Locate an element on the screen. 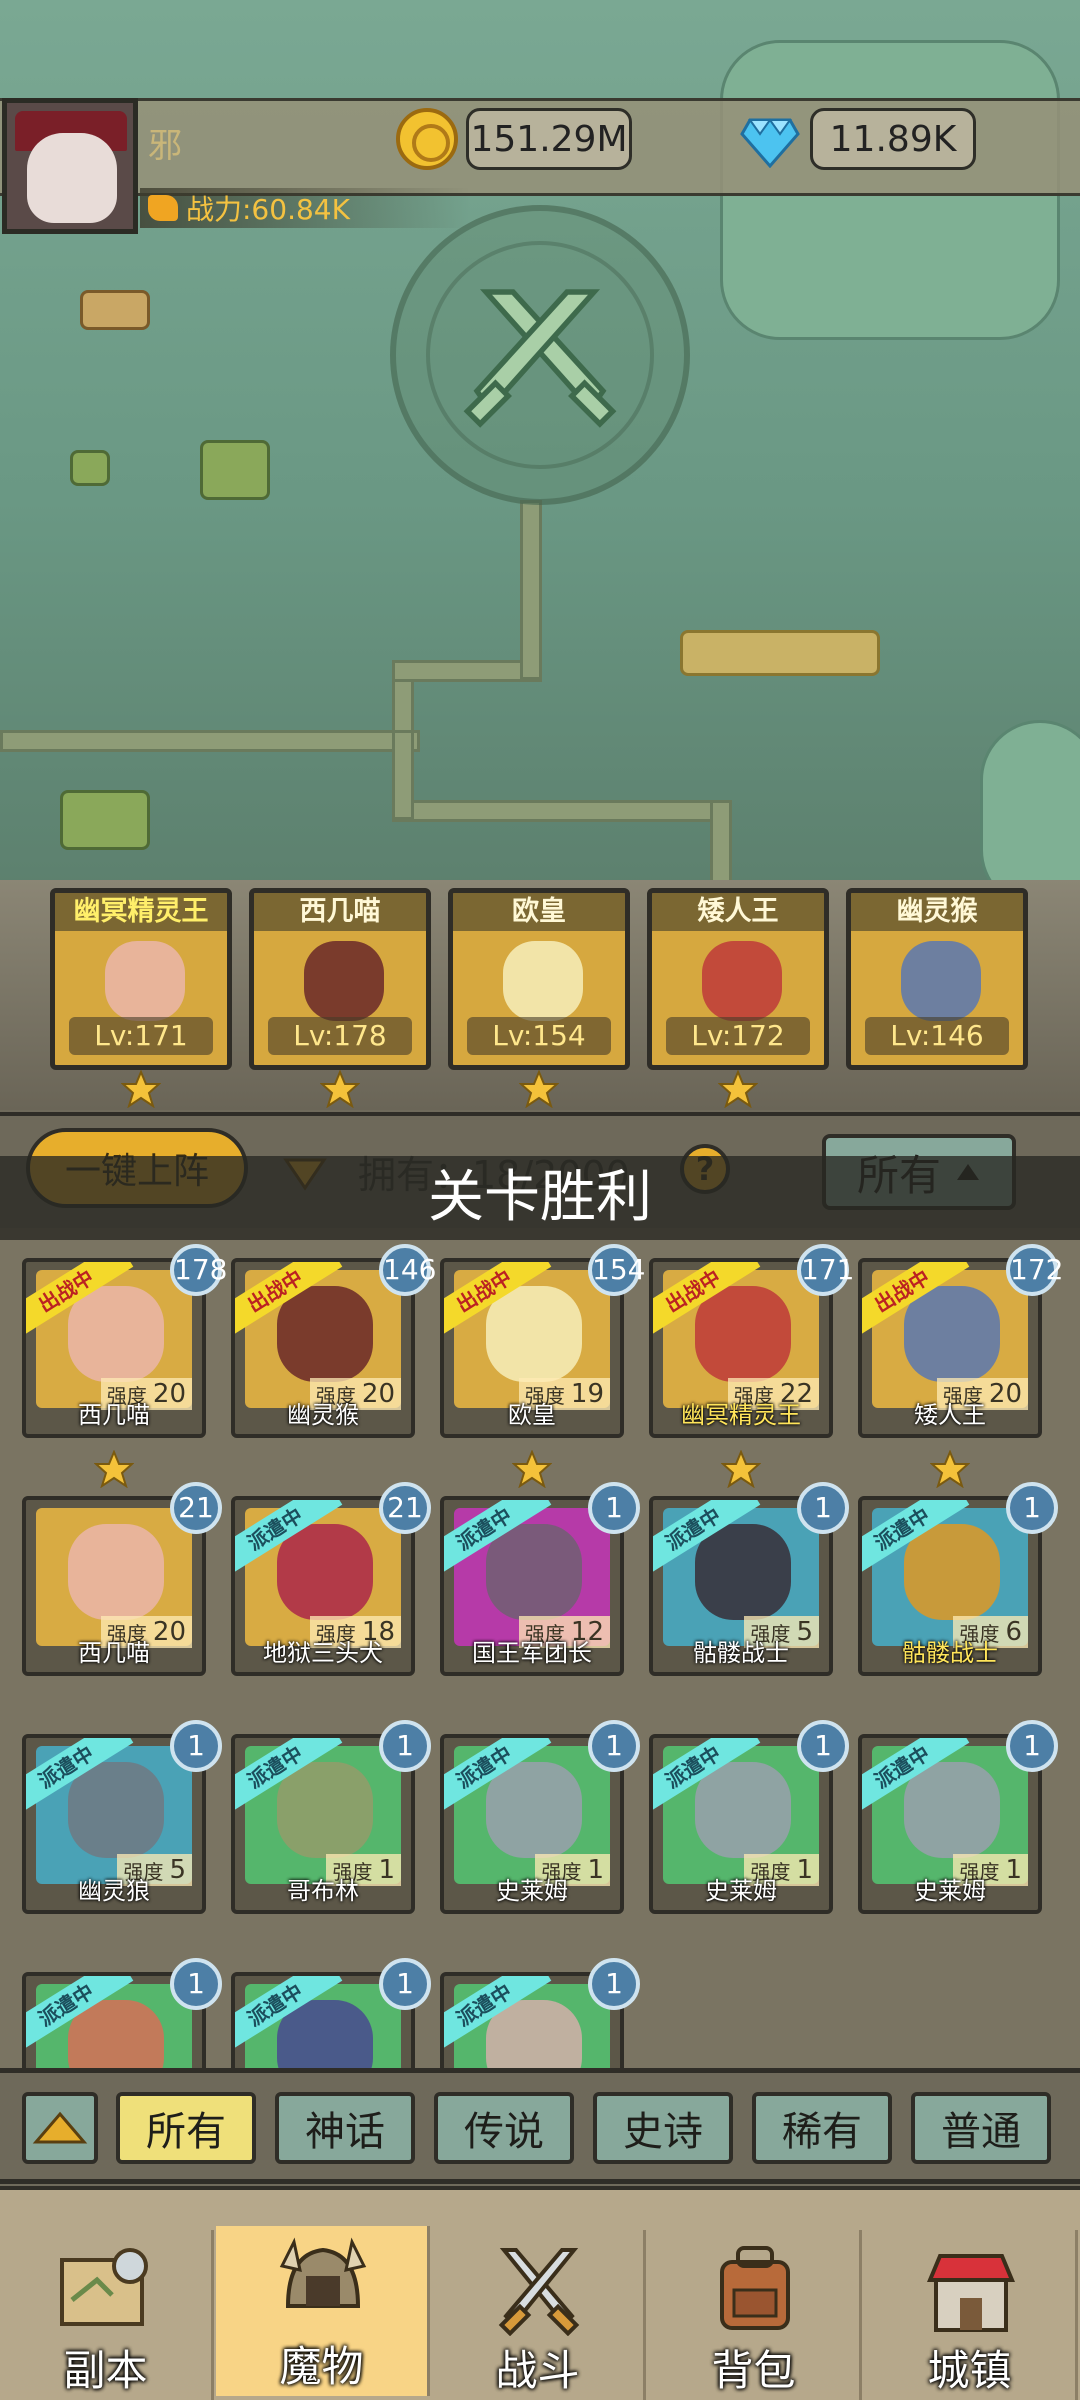 Image resolution: width=1080 pixels, height=2400 pixels. combat-power-value: 战力:60.84K is located at coordinates (268, 209).